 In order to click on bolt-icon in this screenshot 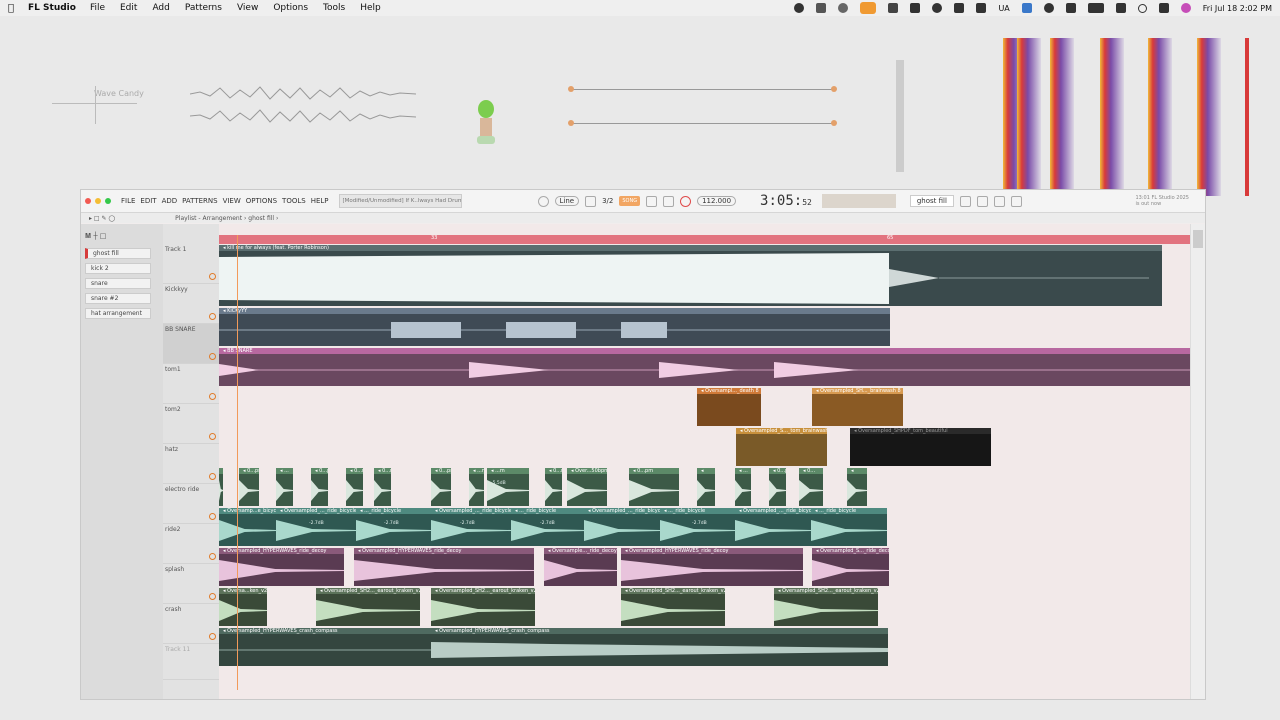, I will do `click(821, 8)`.